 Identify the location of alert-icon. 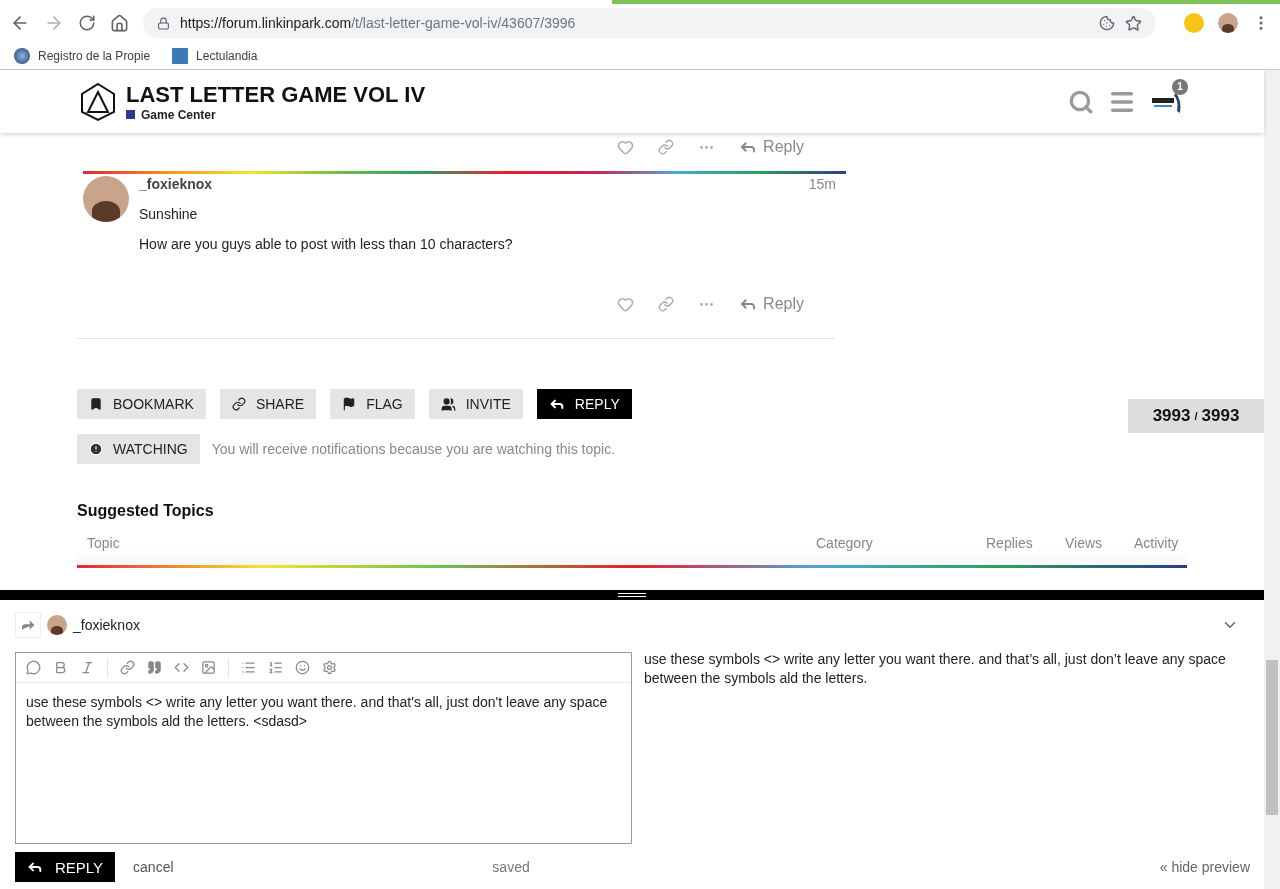
(96, 449).